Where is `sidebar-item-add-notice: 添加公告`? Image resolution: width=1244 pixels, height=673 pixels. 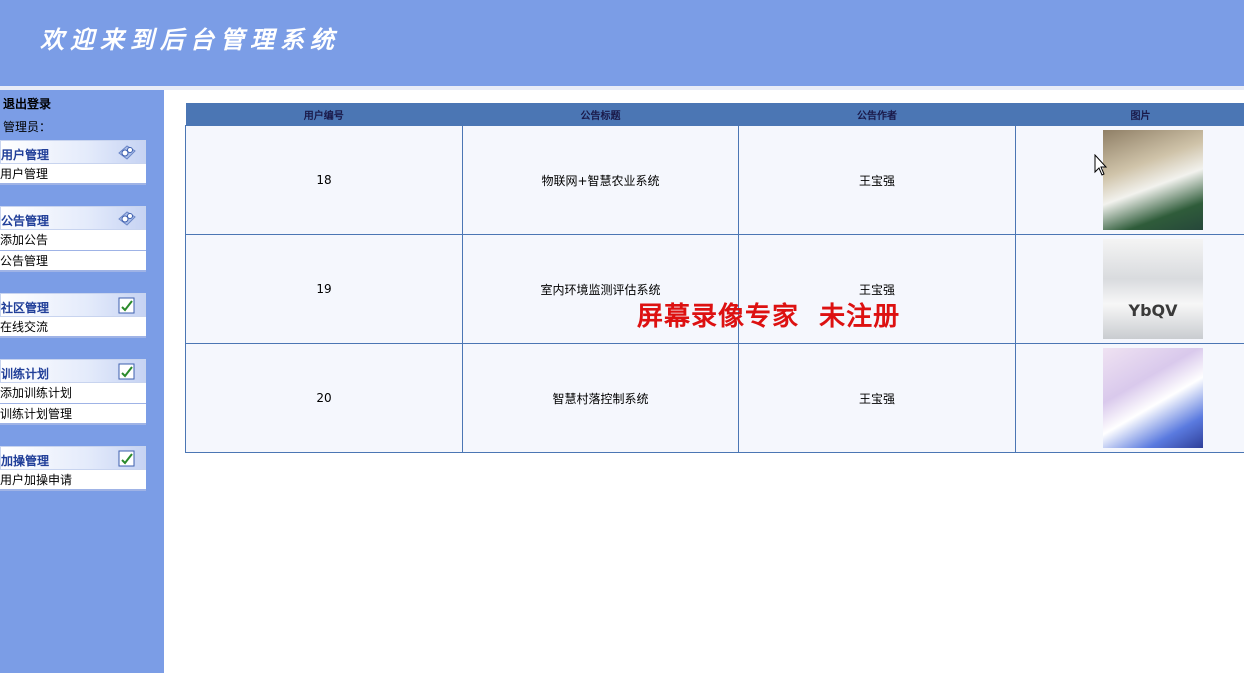
sidebar-item-add-notice: 添加公告 is located at coordinates (73, 240).